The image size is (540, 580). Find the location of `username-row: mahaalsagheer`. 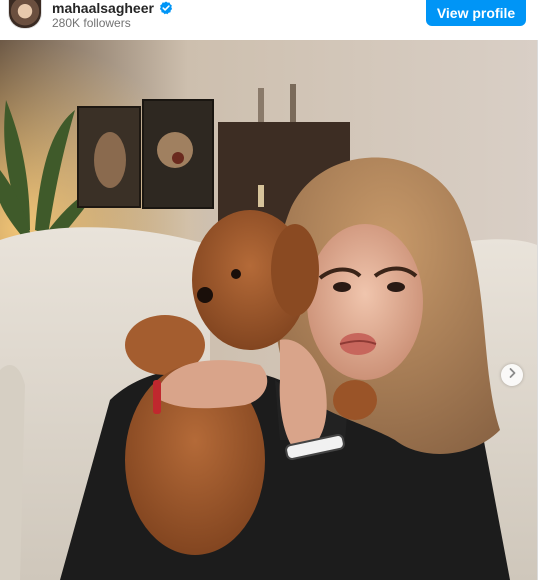

username-row: mahaalsagheer is located at coordinates (112, 8).